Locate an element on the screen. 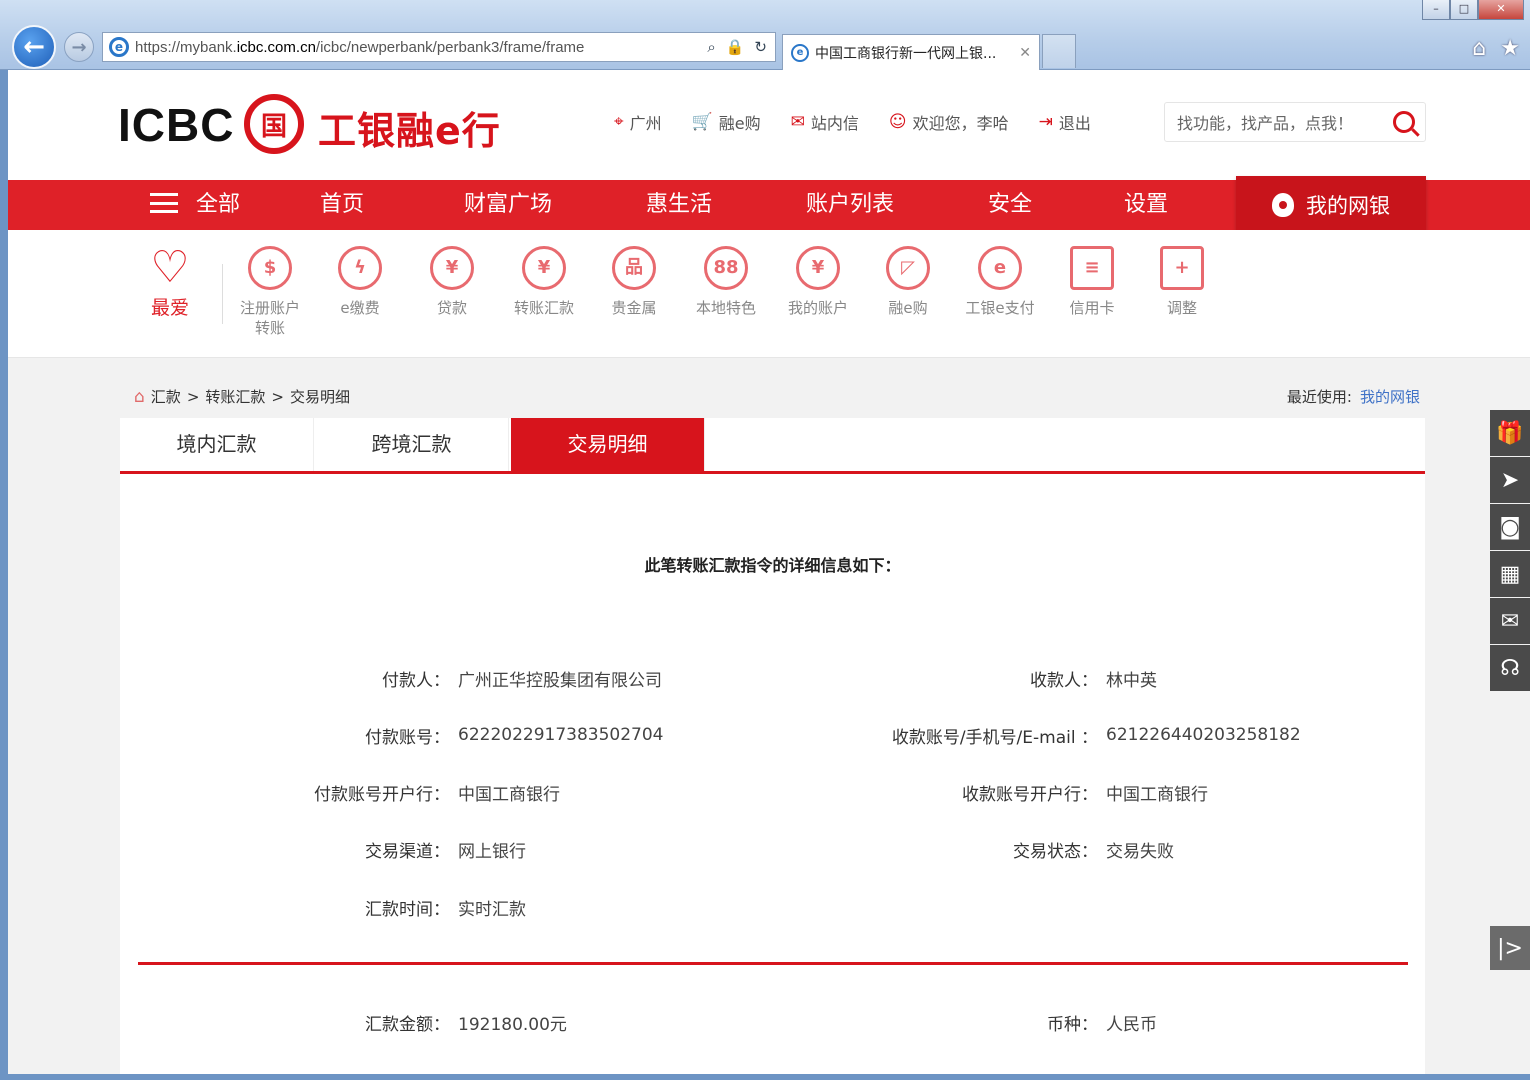  back-button: ← is located at coordinates (34, 47).